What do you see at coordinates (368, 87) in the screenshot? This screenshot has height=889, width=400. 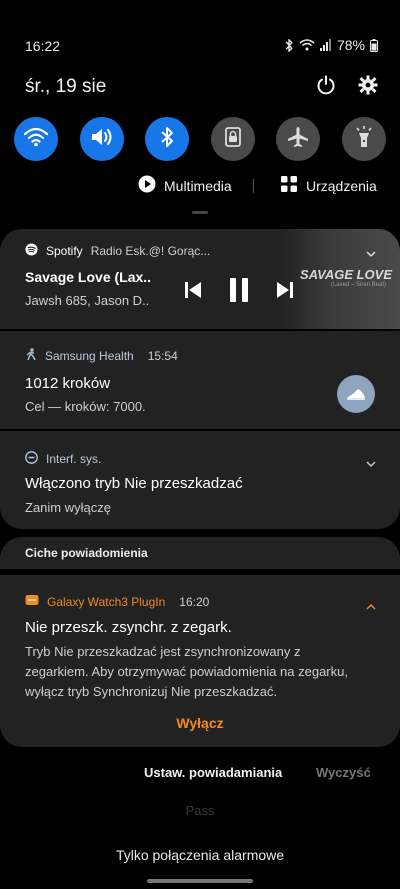 I see `gear-icon` at bounding box center [368, 87].